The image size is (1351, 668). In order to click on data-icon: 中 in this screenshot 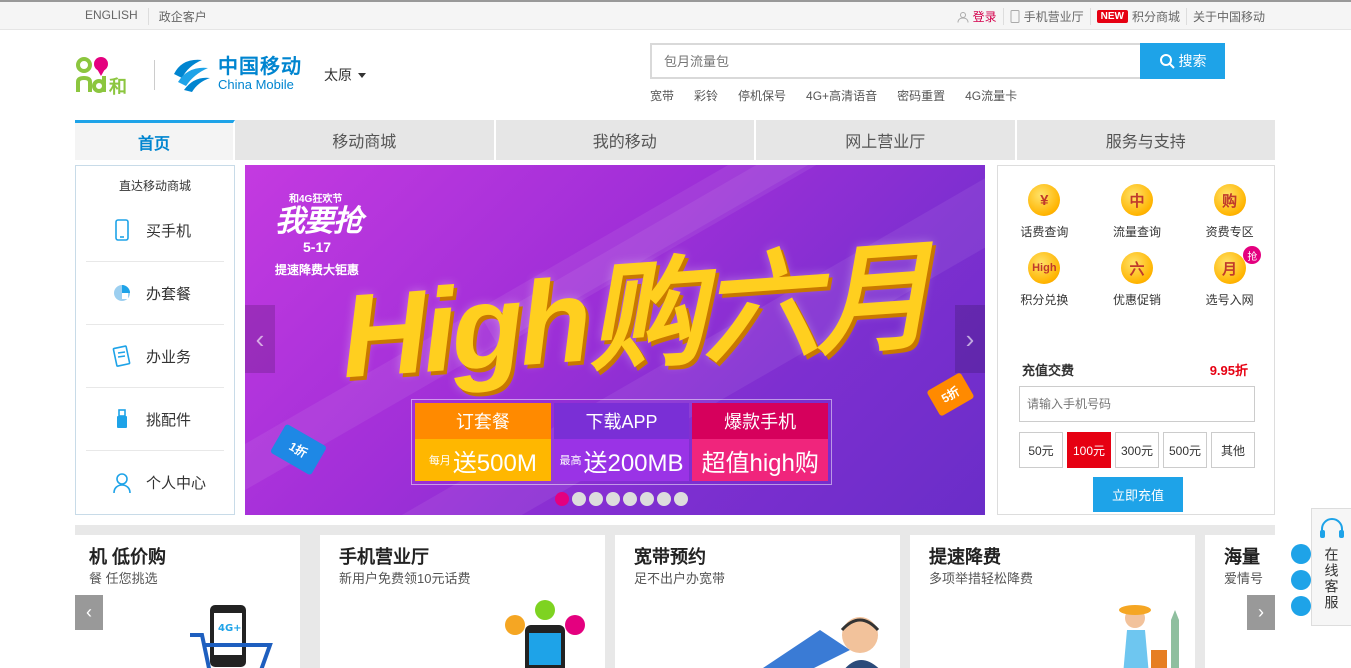, I will do `click(1136, 200)`.